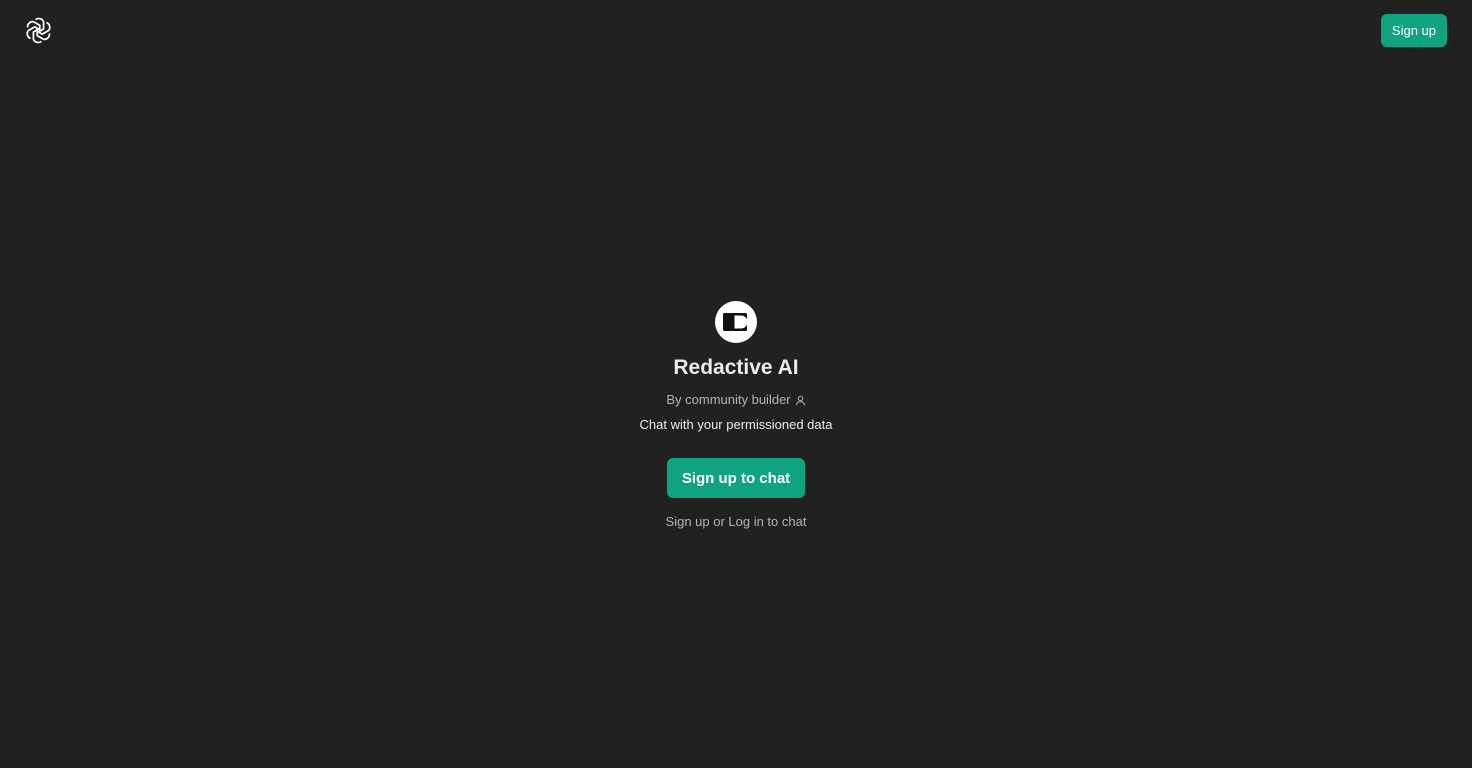  Describe the element at coordinates (728, 399) in the screenshot. I see `byline-text: By community builder` at that location.